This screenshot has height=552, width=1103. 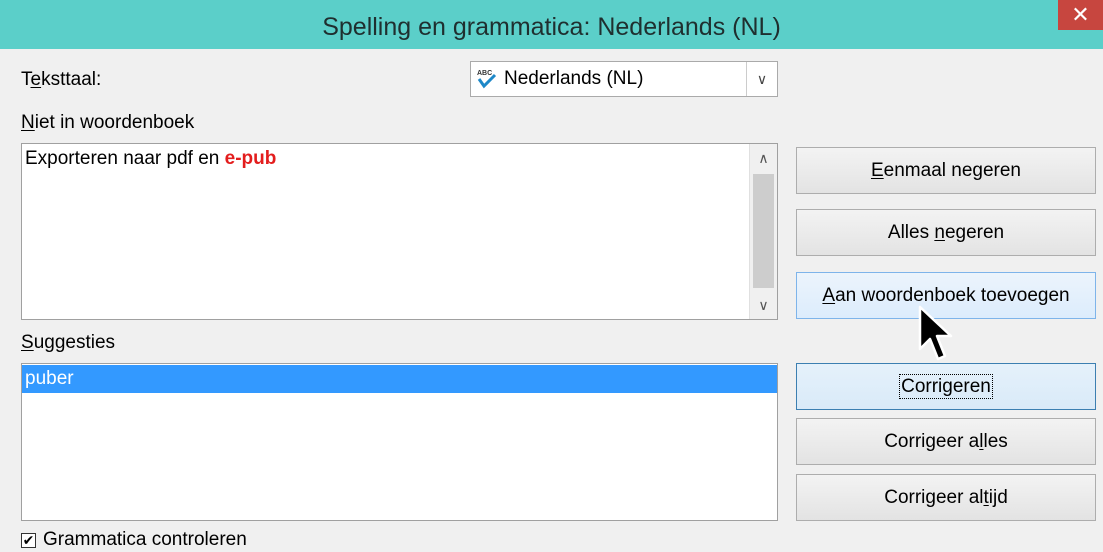 I want to click on ignore-once-button: Eenmaal negeren, so click(x=946, y=170).